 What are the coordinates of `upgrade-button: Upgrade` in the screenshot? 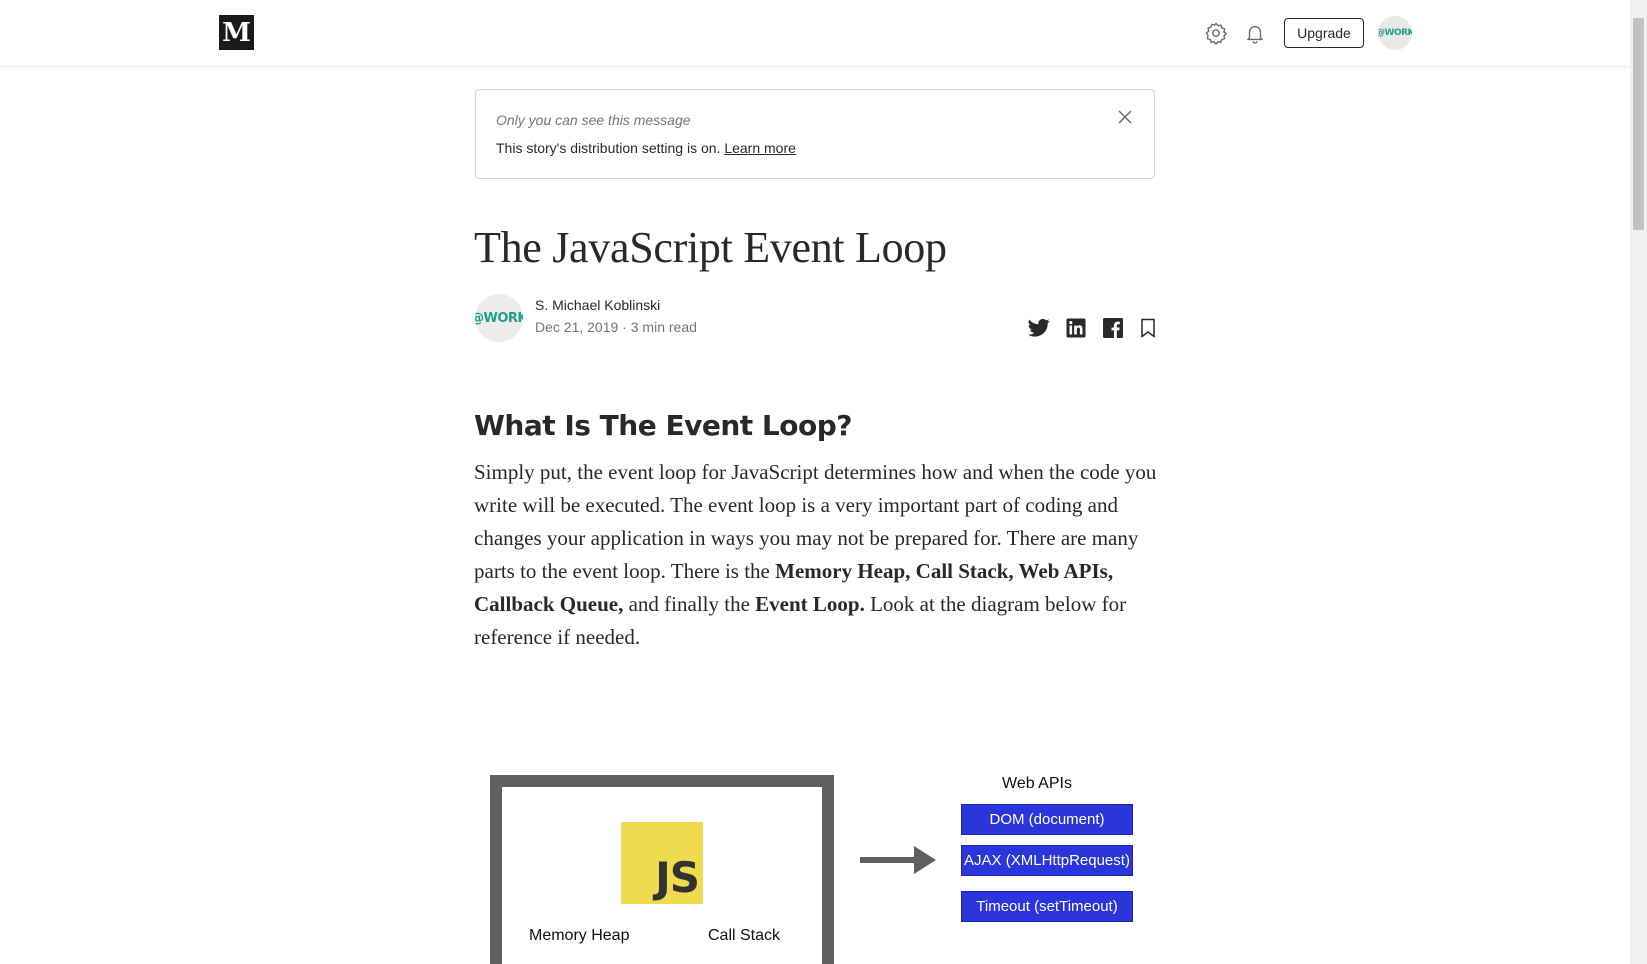 It's located at (1324, 33).